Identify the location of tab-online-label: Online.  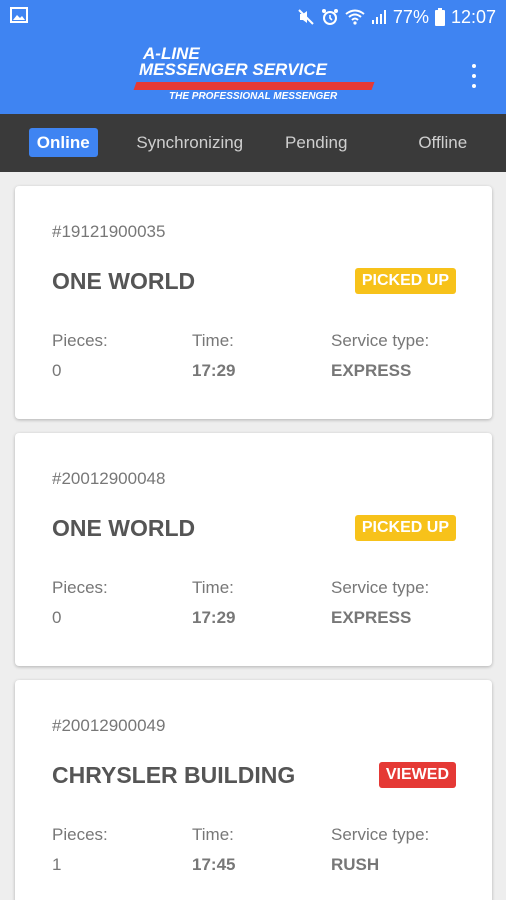
(63, 142).